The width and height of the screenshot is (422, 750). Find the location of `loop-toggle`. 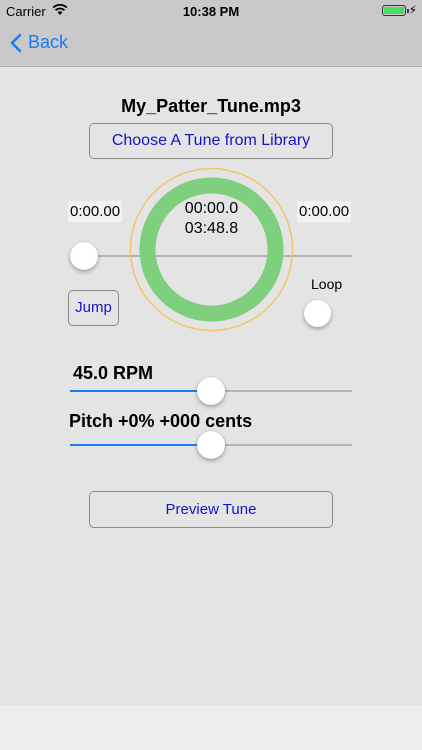

loop-toggle is located at coordinates (328, 314).